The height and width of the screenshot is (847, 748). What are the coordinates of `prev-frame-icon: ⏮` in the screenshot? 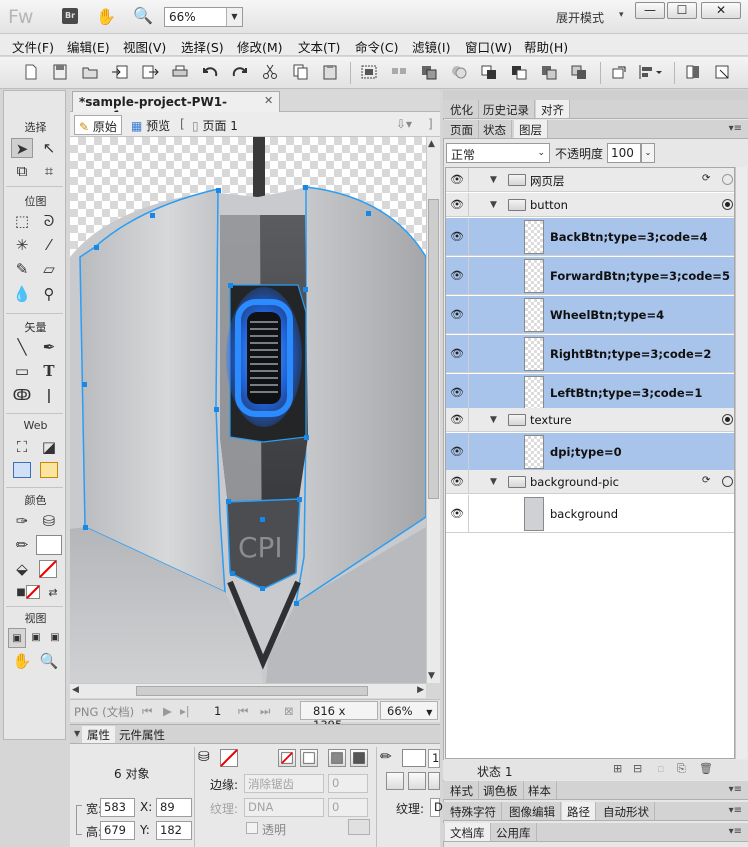 It's located at (243, 711).